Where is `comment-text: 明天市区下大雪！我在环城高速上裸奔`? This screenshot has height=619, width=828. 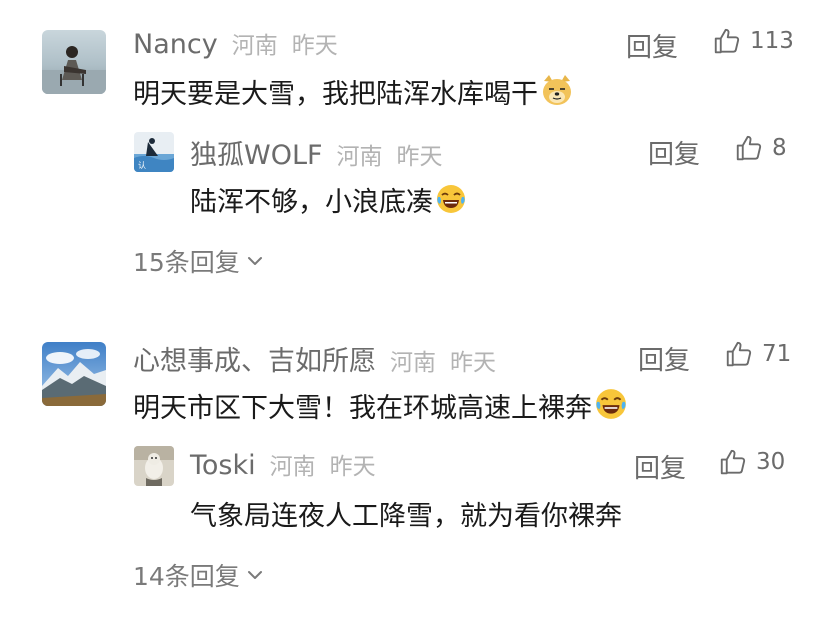 comment-text: 明天市区下大雪！我在环城高速上裸奔 is located at coordinates (380, 407).